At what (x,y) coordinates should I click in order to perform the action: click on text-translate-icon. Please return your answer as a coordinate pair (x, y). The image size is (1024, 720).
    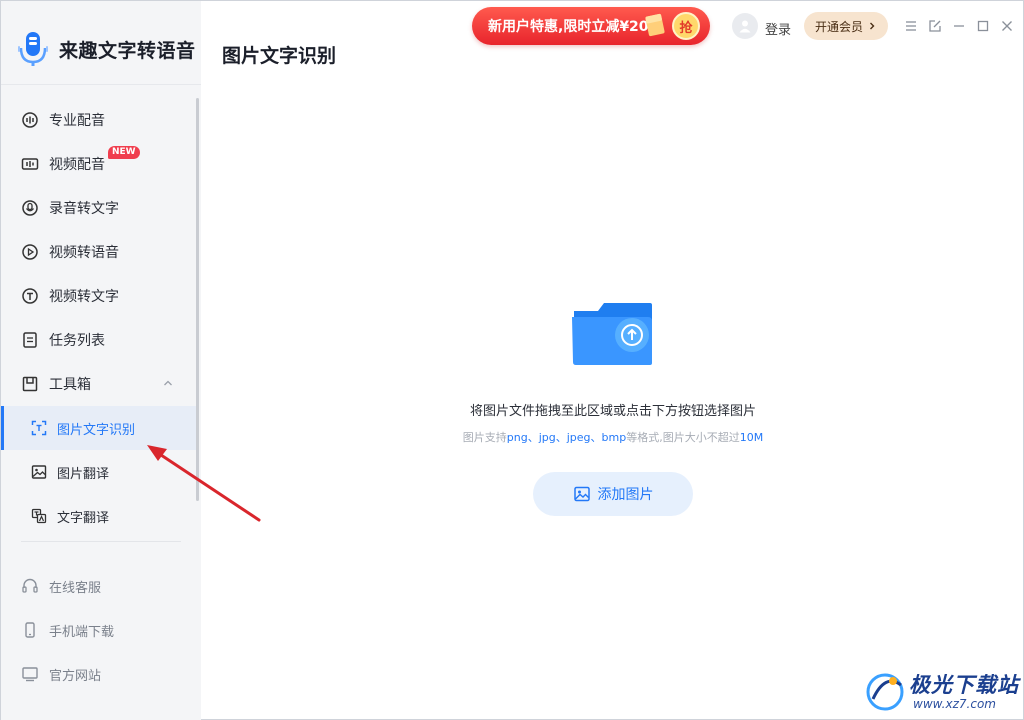
    Looking at the image, I should click on (39, 516).